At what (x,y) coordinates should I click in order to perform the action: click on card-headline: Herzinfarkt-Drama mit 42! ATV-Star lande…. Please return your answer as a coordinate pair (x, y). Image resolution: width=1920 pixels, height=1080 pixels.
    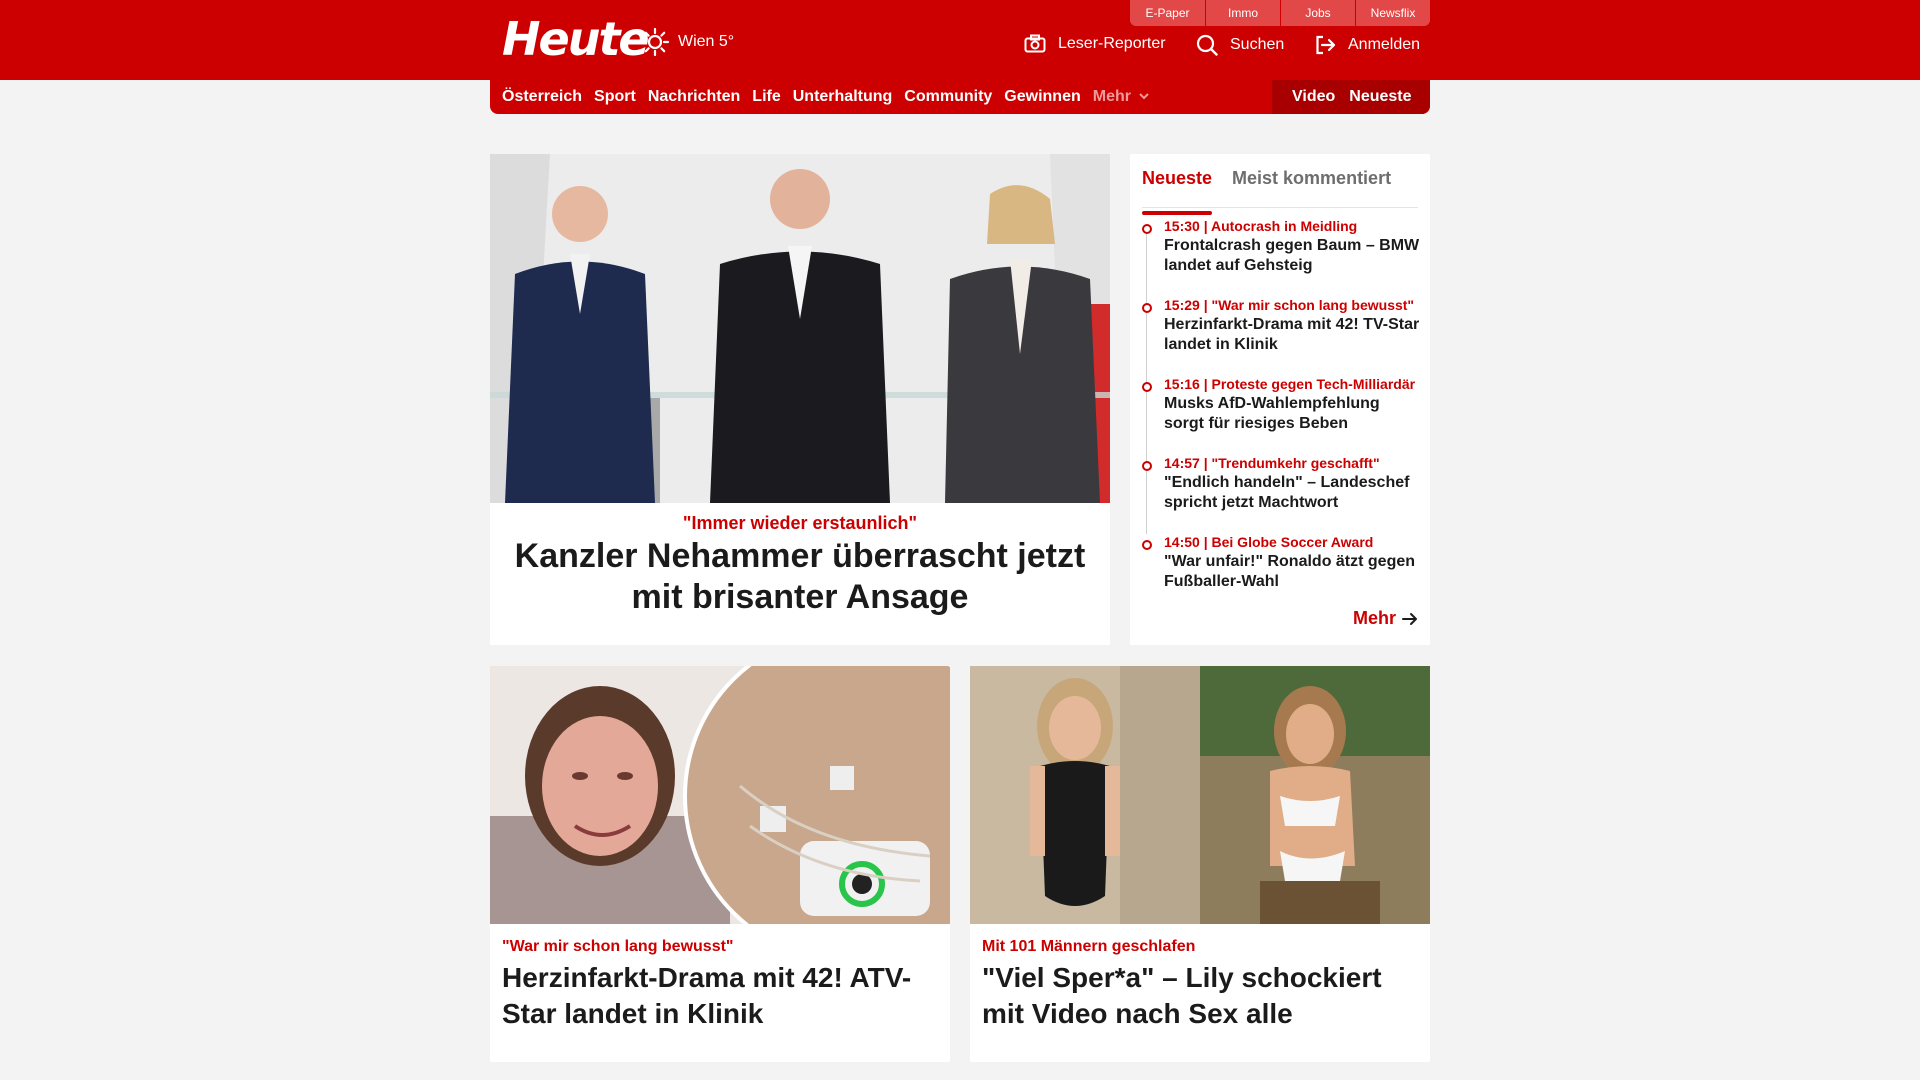
    Looking at the image, I should click on (720, 994).